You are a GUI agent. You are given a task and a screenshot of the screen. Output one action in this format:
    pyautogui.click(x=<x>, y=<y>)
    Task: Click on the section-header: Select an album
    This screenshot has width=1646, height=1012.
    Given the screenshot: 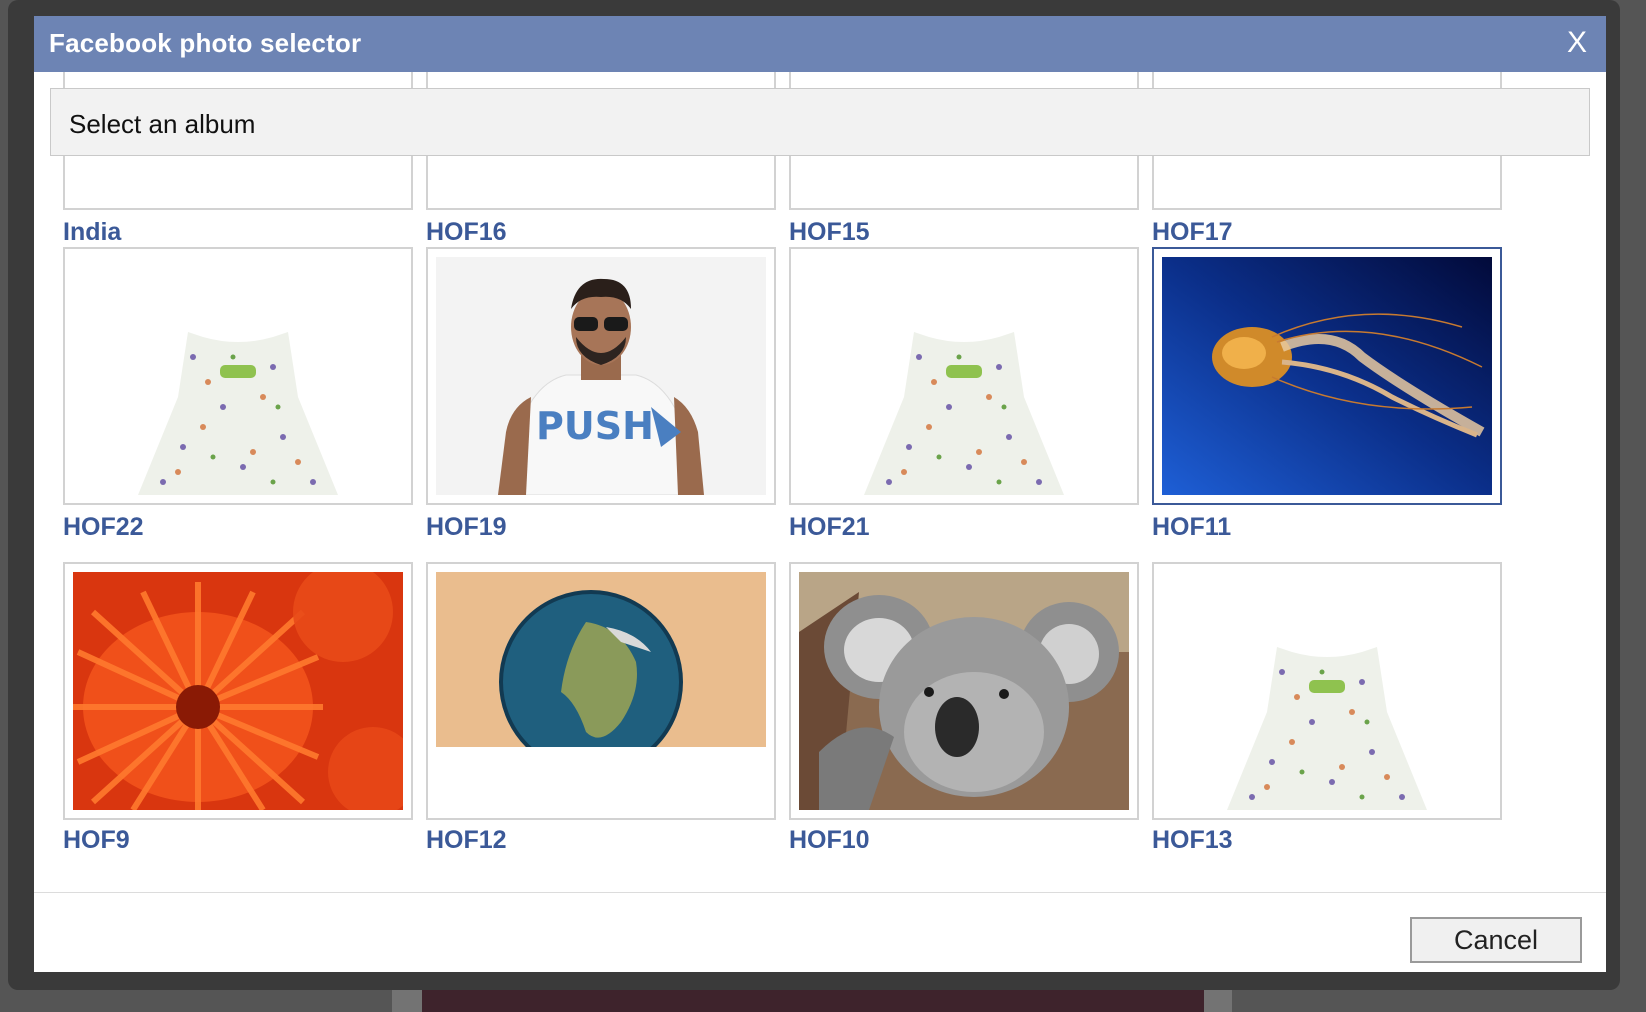 What is the action you would take?
    pyautogui.click(x=820, y=122)
    